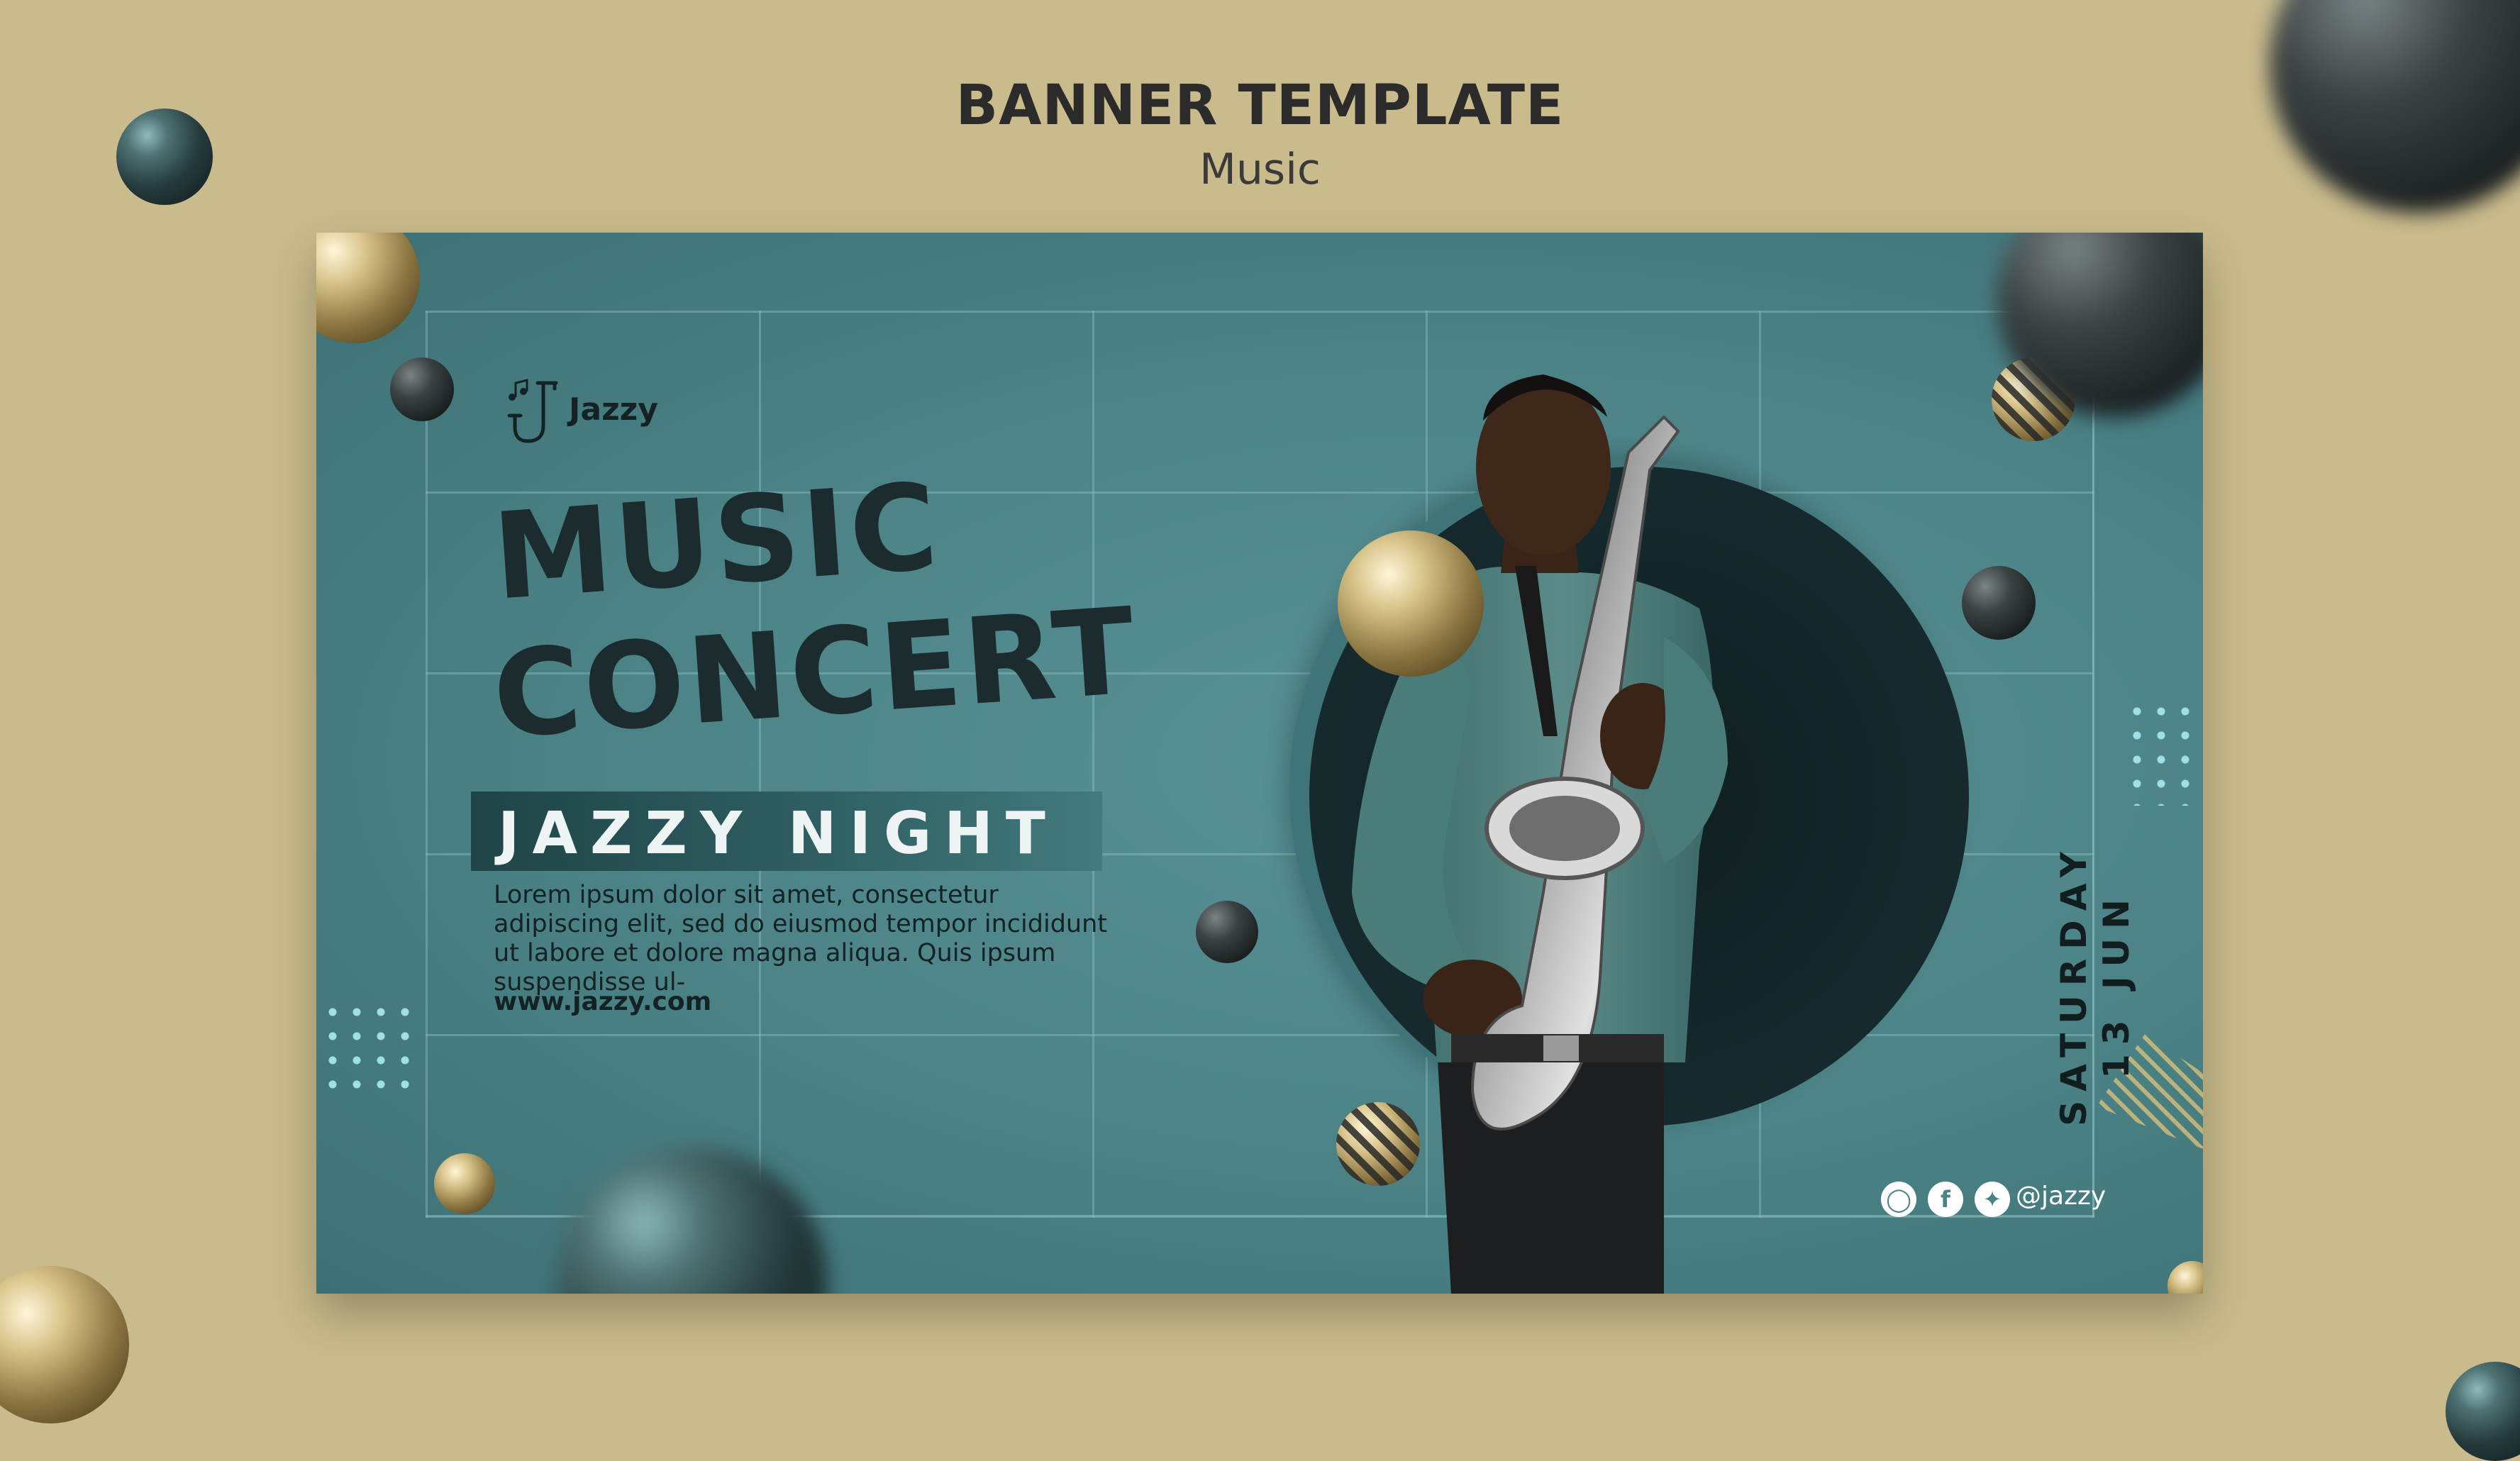 The height and width of the screenshot is (1461, 2520). I want to click on page-title: BANNER TEMPLATE, so click(1260, 106).